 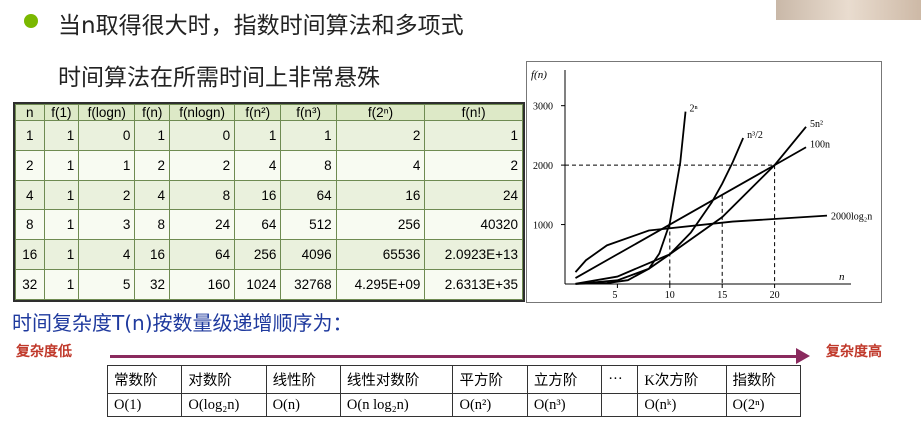 What do you see at coordinates (396, 379) in the screenshot?
I see `order-name-cell: 线性对数阶` at bounding box center [396, 379].